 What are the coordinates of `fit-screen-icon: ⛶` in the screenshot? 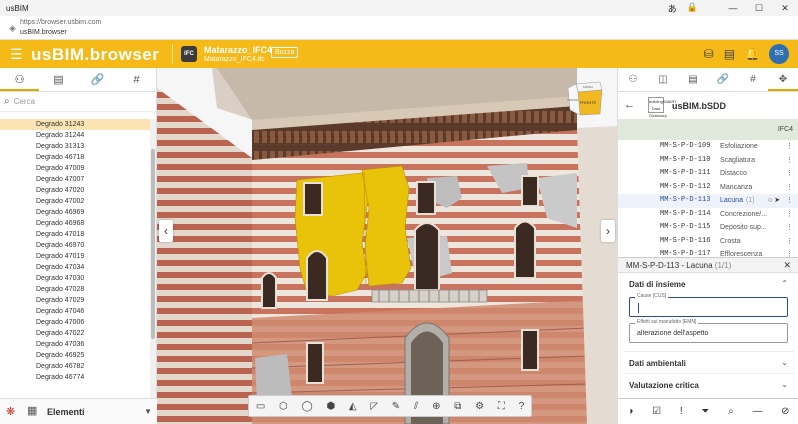 It's located at (501, 406).